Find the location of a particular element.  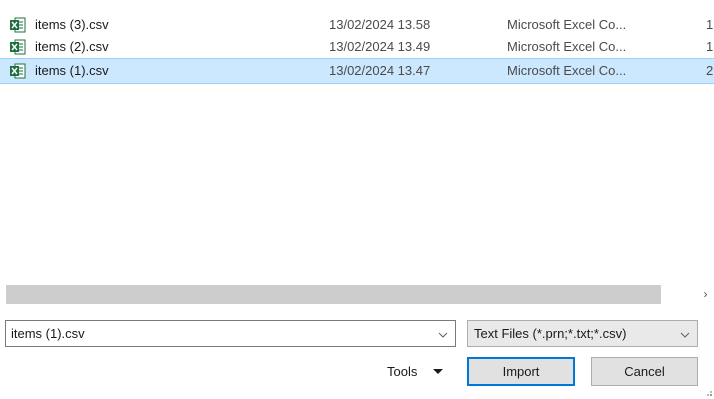

scroll-right-arrow: › is located at coordinates (705, 294).